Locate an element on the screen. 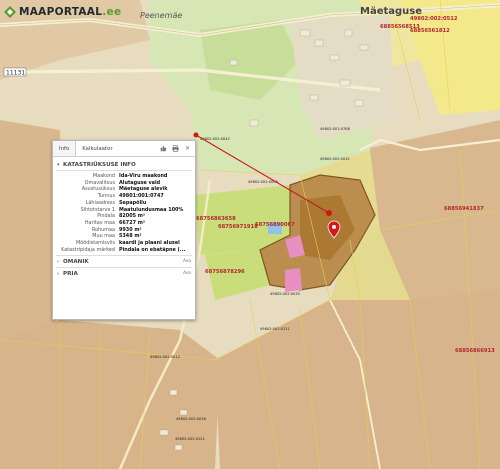  map-parcel-id: 68856941837 is located at coordinates (464, 209).